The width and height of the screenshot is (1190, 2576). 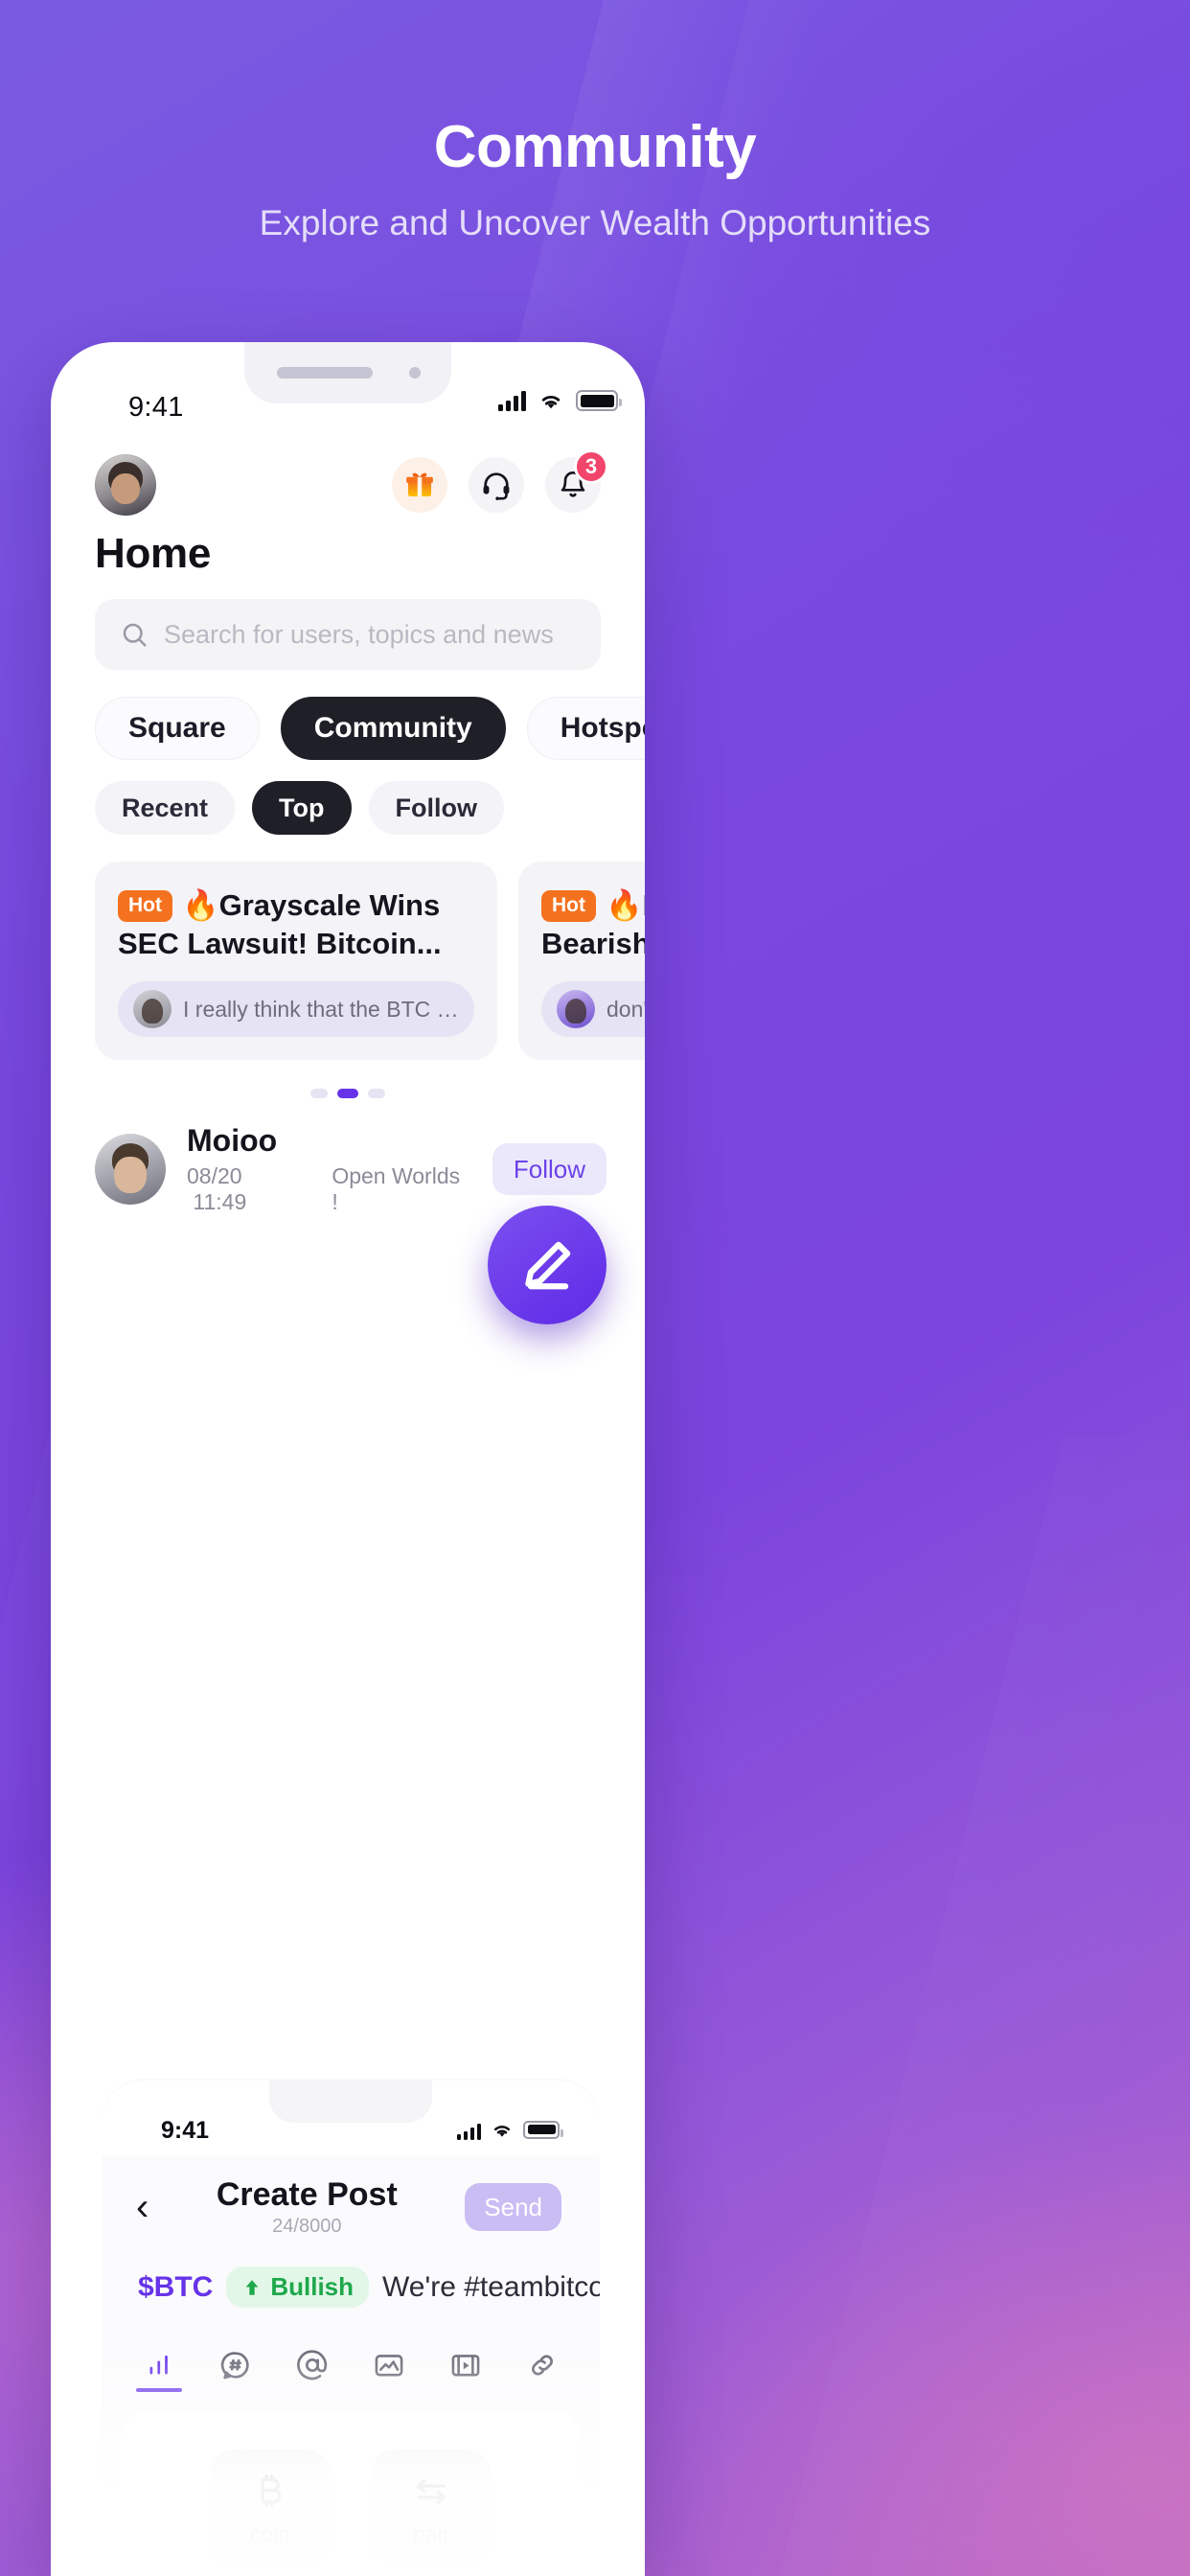 What do you see at coordinates (312, 2286) in the screenshot?
I see `sentiment-label: Bullish` at bounding box center [312, 2286].